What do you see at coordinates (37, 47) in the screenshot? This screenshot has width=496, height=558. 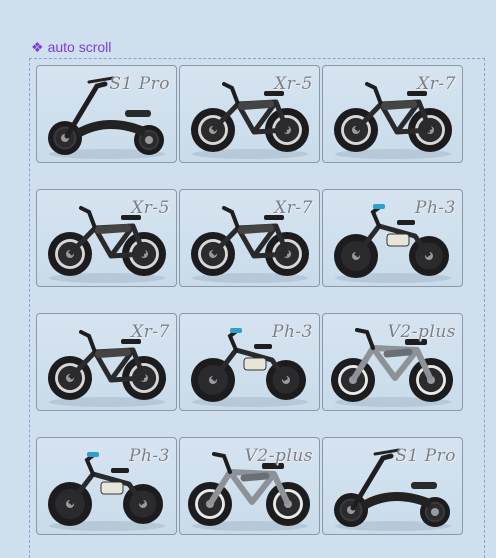 I see `diamond-cluster-icon: ❖` at bounding box center [37, 47].